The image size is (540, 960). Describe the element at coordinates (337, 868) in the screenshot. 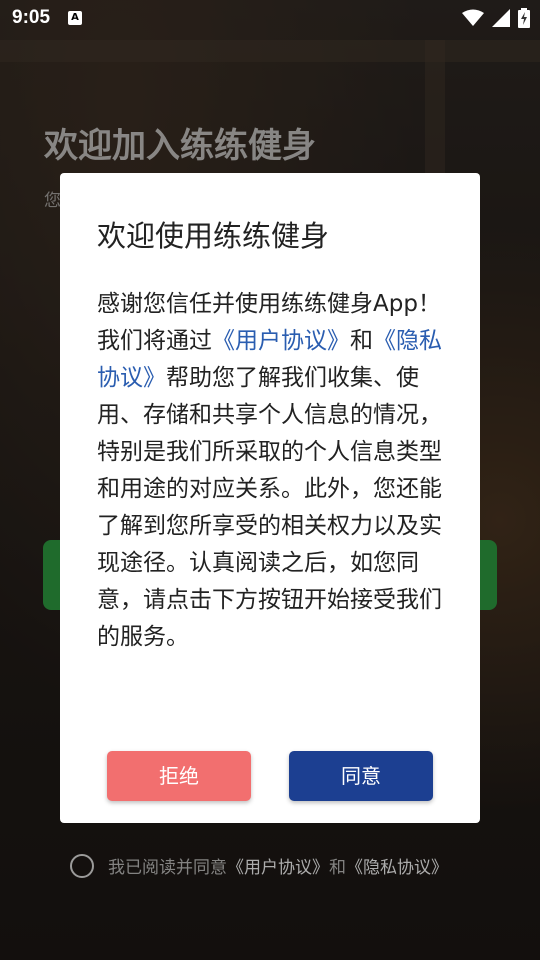

I see `agree-and: 和` at that location.